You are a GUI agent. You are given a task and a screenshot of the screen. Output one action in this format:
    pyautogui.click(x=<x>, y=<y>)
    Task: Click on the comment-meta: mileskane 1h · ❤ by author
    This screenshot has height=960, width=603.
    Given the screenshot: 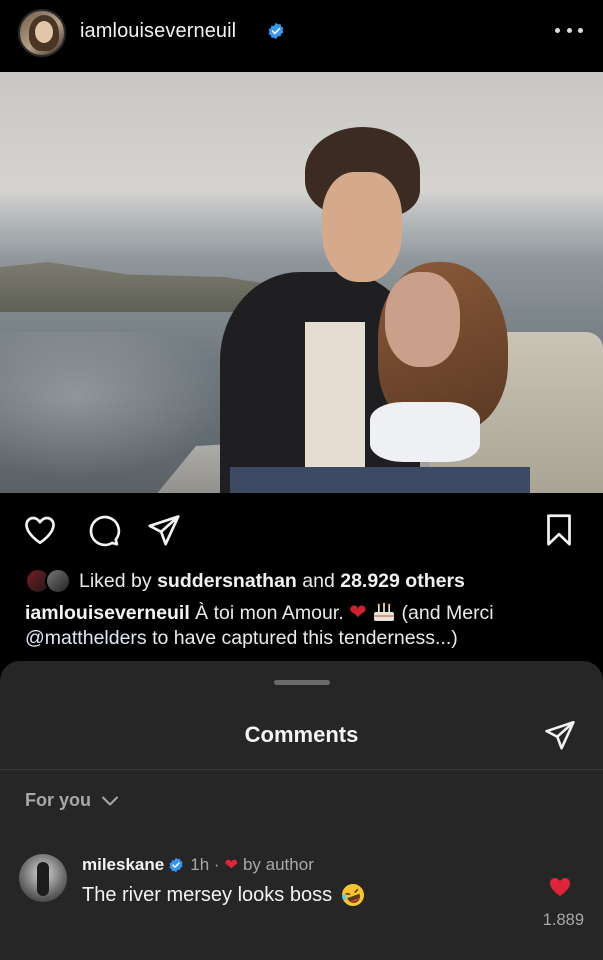 What is the action you would take?
    pyautogui.click(x=198, y=865)
    